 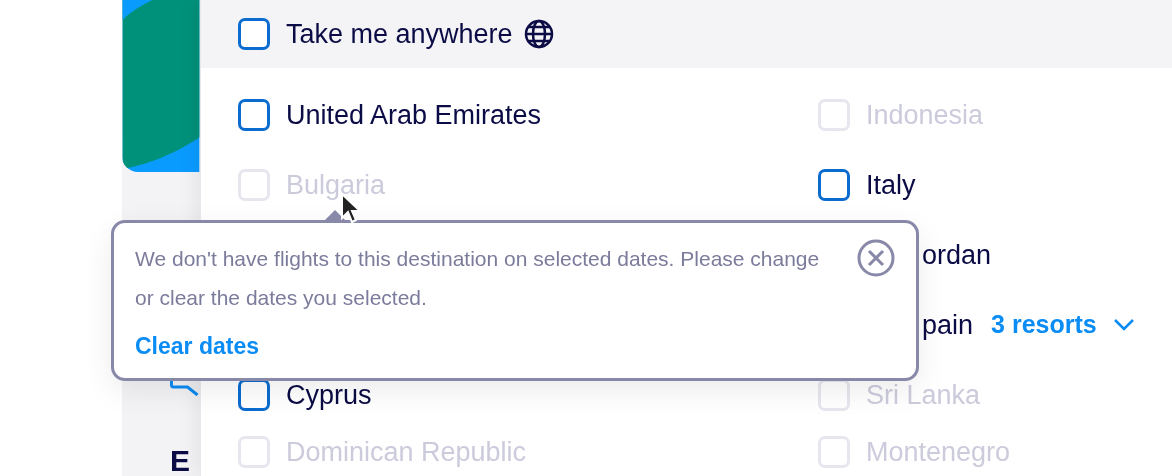 I want to click on tooltip-message: We don't have flights to this destination on selected dates. Please change or clear the dates you selected., so click(x=478, y=278).